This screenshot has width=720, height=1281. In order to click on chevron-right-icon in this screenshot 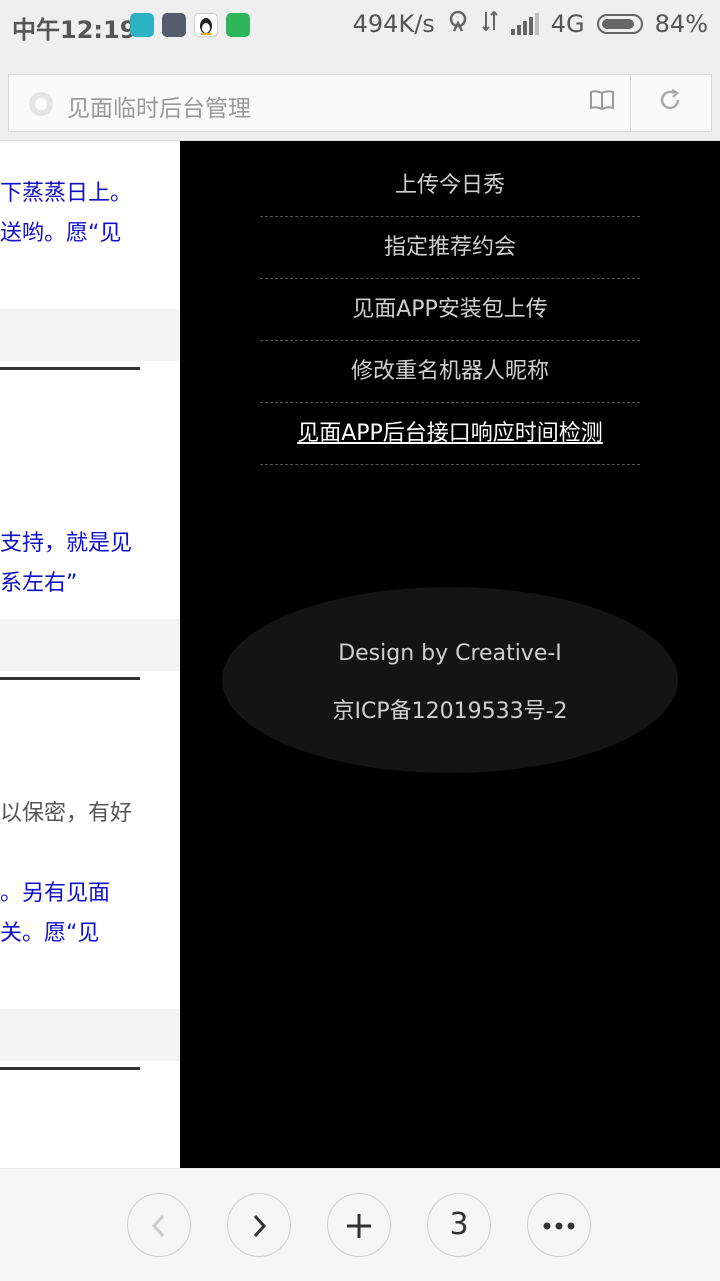, I will do `click(259, 1224)`.